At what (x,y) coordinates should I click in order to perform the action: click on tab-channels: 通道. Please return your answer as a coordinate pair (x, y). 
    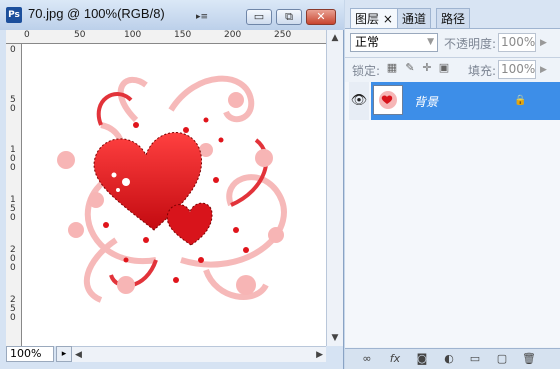
    Looking at the image, I should click on (414, 18).